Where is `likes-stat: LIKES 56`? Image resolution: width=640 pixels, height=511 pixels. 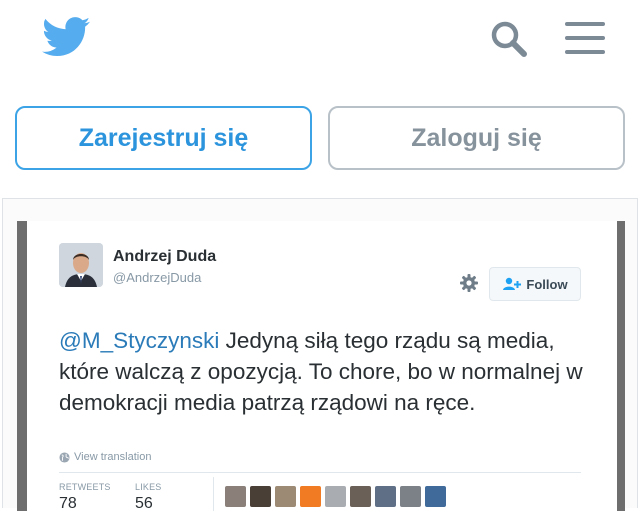 likes-stat: LIKES 56 is located at coordinates (148, 496).